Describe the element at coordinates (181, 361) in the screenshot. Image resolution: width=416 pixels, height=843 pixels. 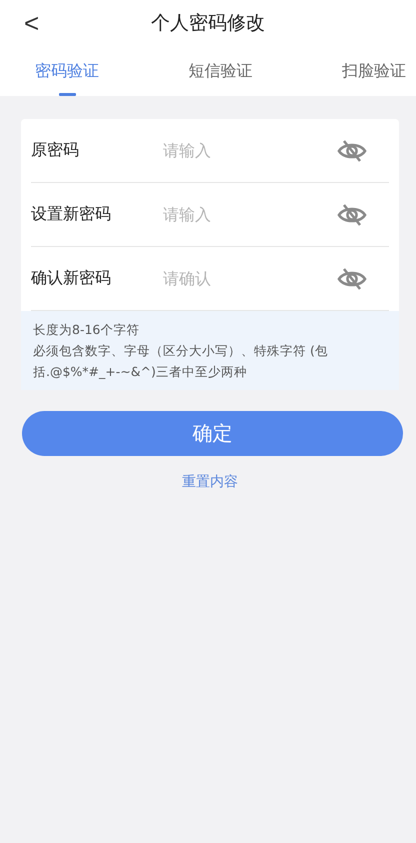
I see `hint-text: 必须包含数字、字母（区分大小写）、特殊字符 (包括.@$%*#_+-~&^)三者中至少两种` at that location.